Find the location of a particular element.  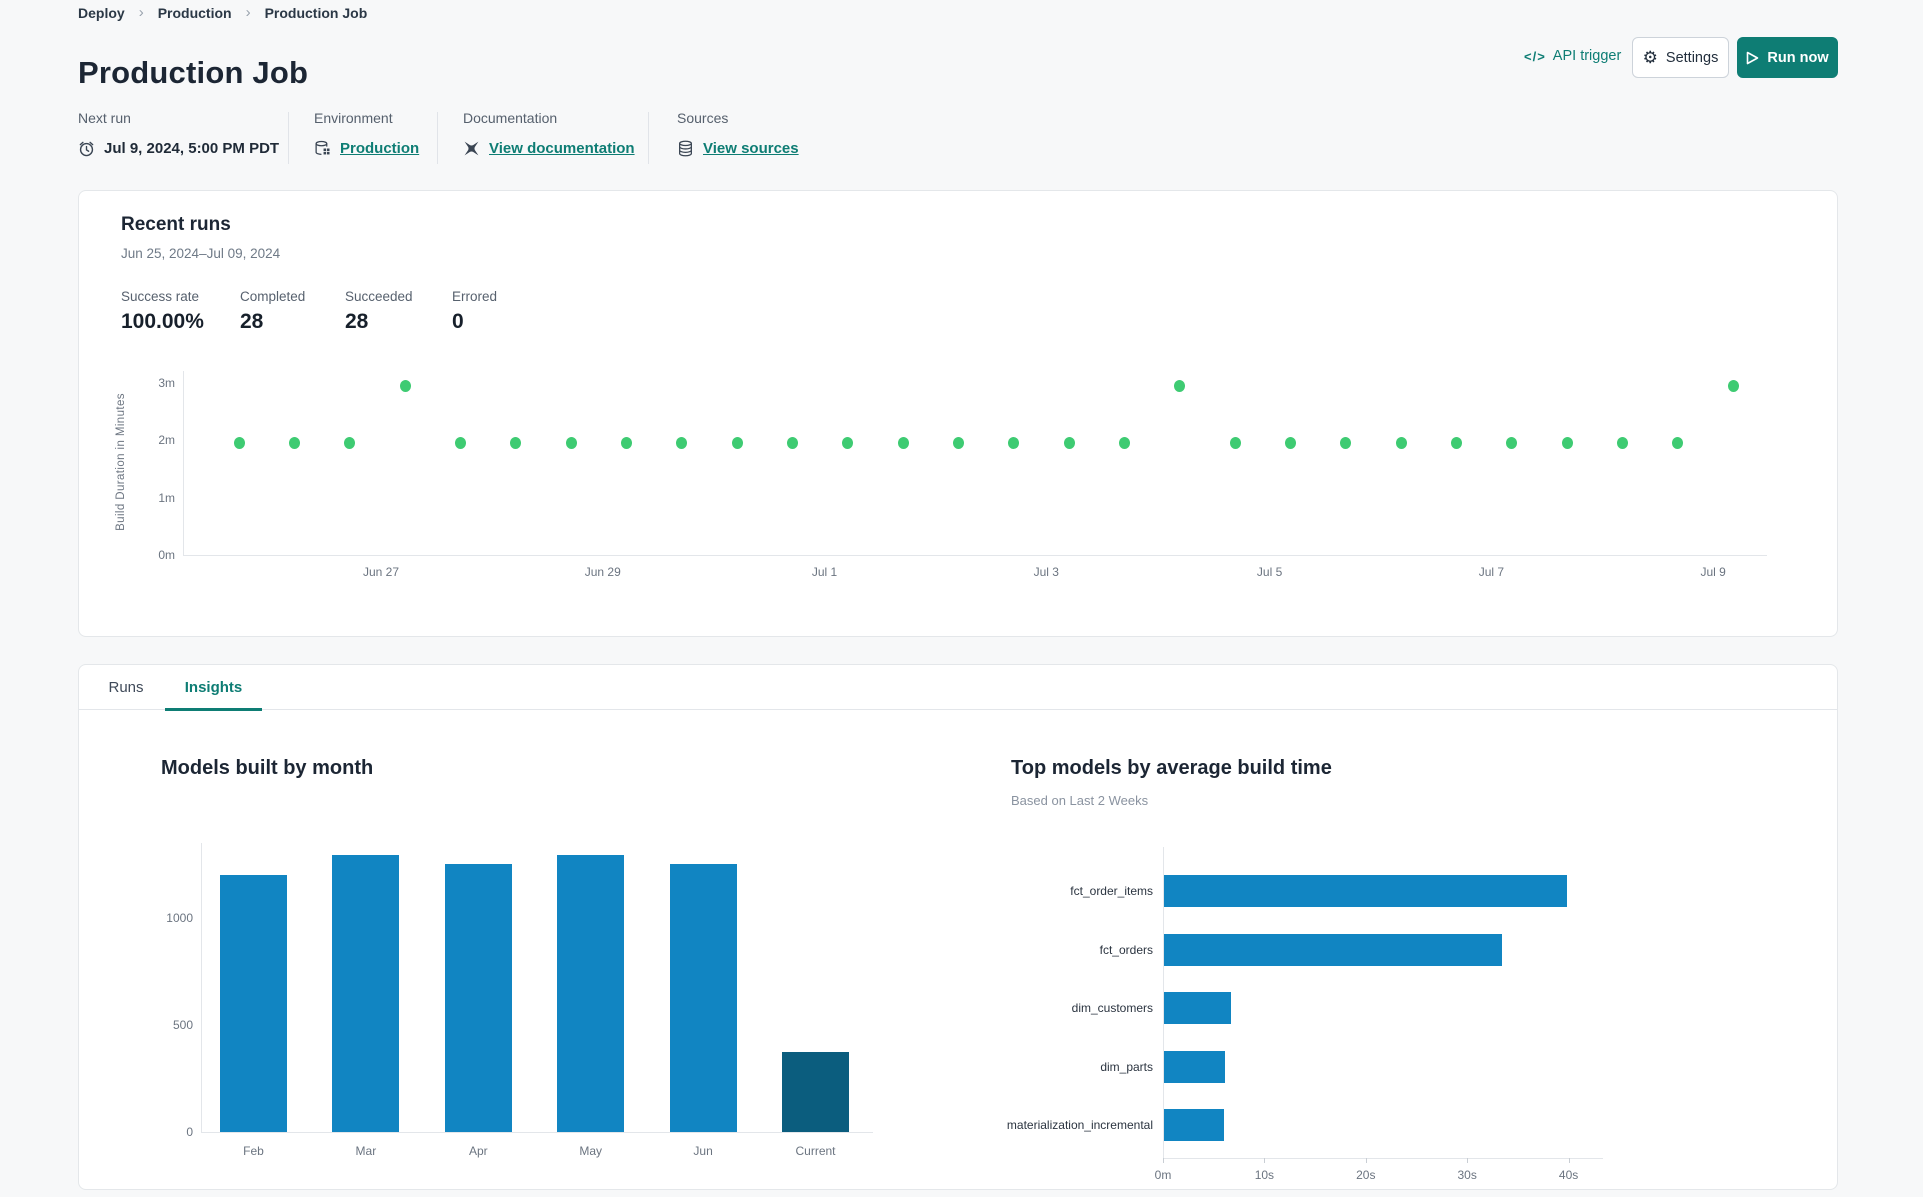

stat-label: Succeeded is located at coordinates (379, 296).